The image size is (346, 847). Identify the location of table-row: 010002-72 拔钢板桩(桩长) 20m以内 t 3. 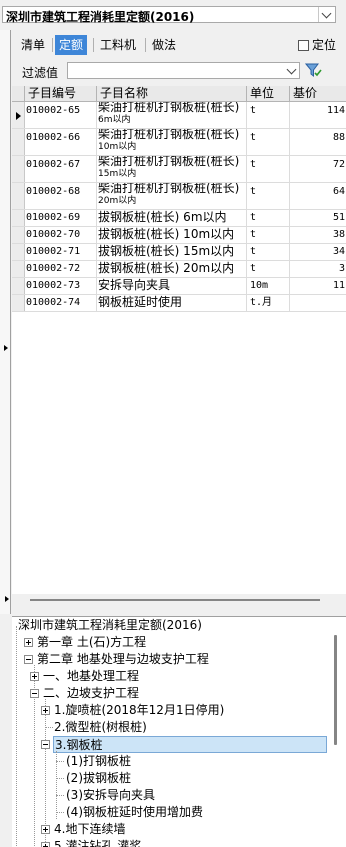
(179, 269).